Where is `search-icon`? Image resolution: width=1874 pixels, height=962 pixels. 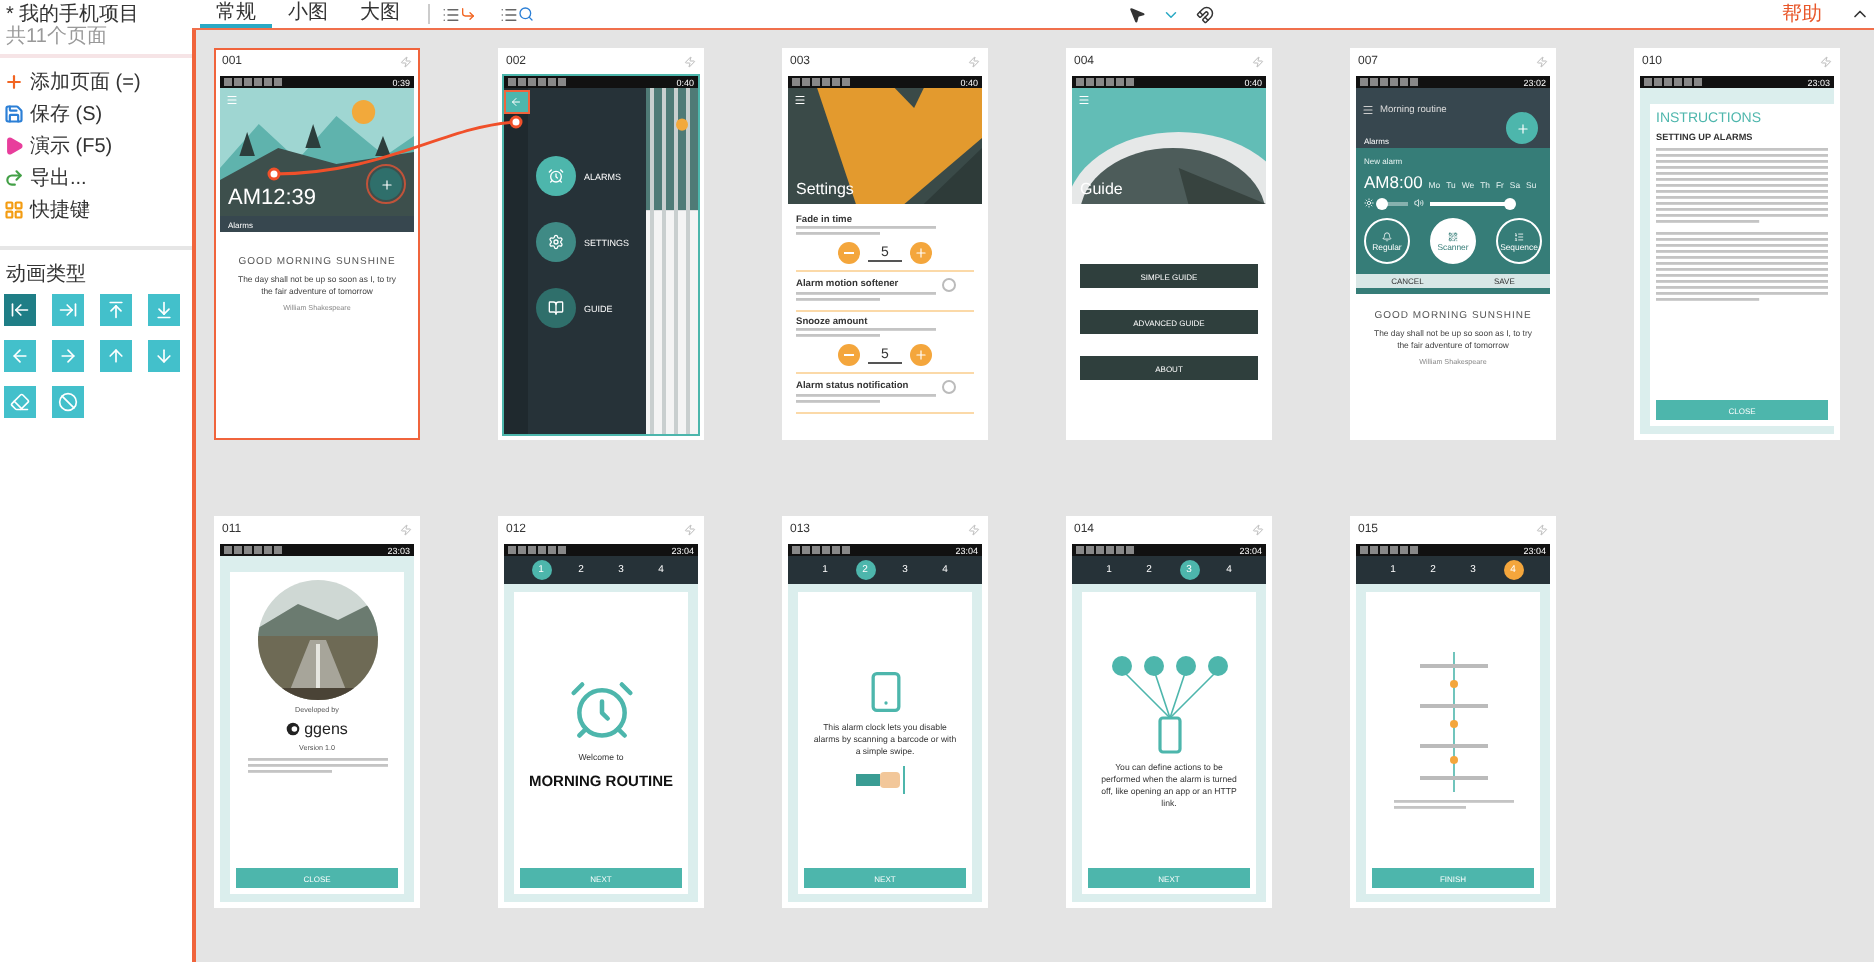
search-icon is located at coordinates (526, 14).